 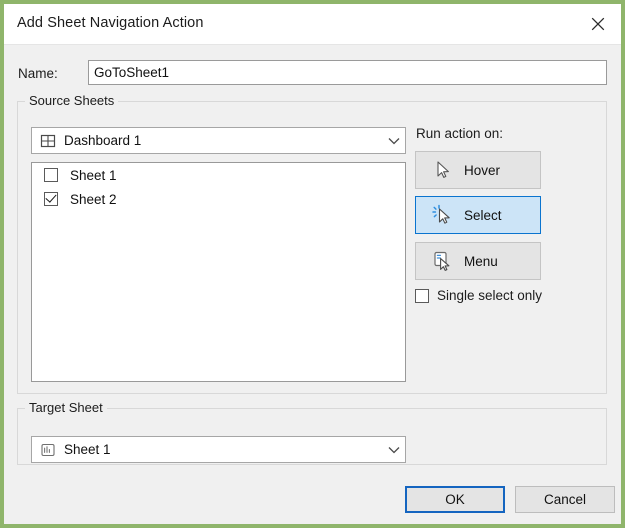 What do you see at coordinates (93, 175) in the screenshot?
I see `list-item-label: Sheet 1` at bounding box center [93, 175].